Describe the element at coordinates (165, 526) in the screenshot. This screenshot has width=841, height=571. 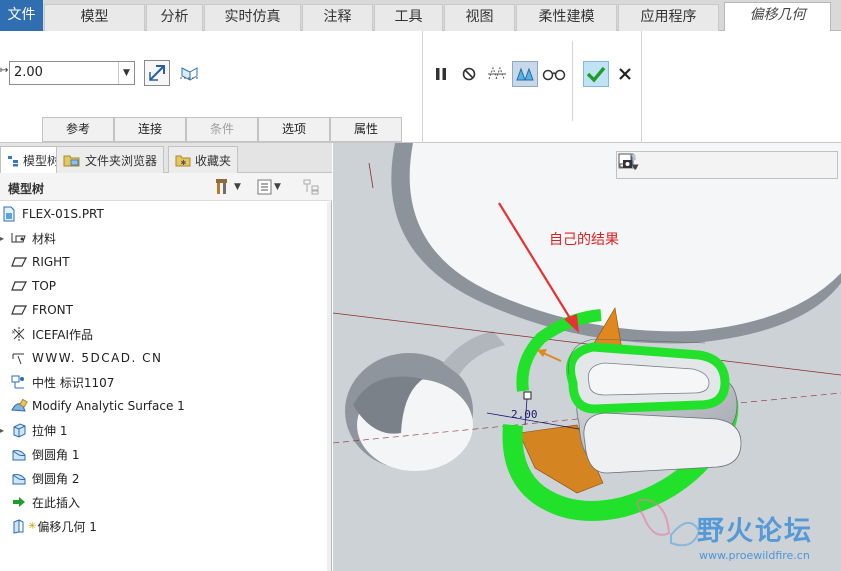
I see `tree-item-offset-geometry: ✳ 偏移几何 1` at that location.